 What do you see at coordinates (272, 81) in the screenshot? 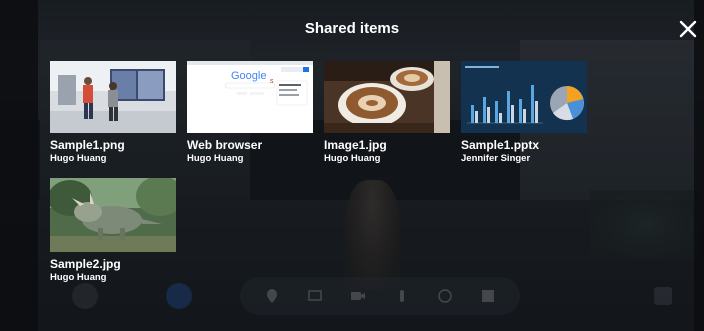
I see `svg-text: s` at bounding box center [272, 81].